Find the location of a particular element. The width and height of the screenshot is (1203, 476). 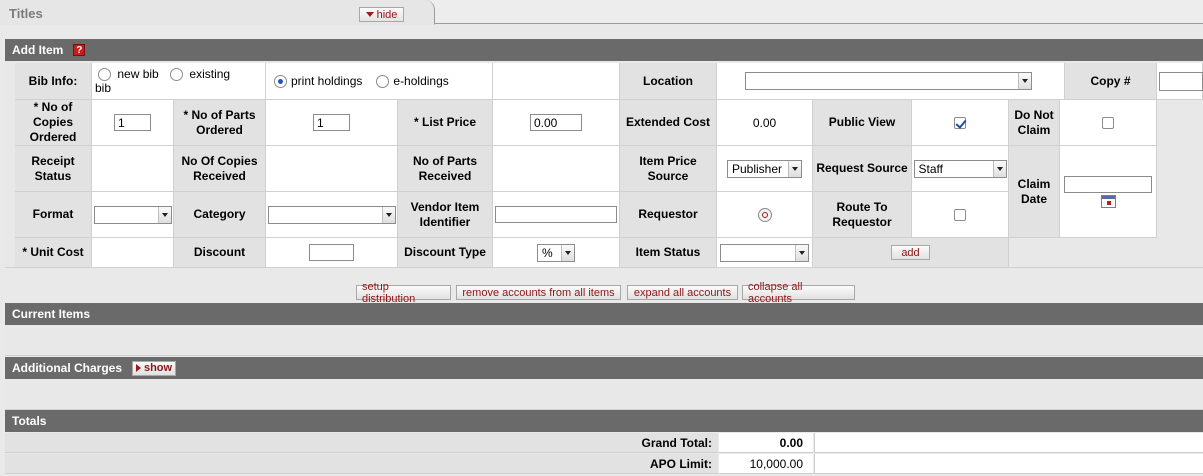

item-status-cell is located at coordinates (765, 253).